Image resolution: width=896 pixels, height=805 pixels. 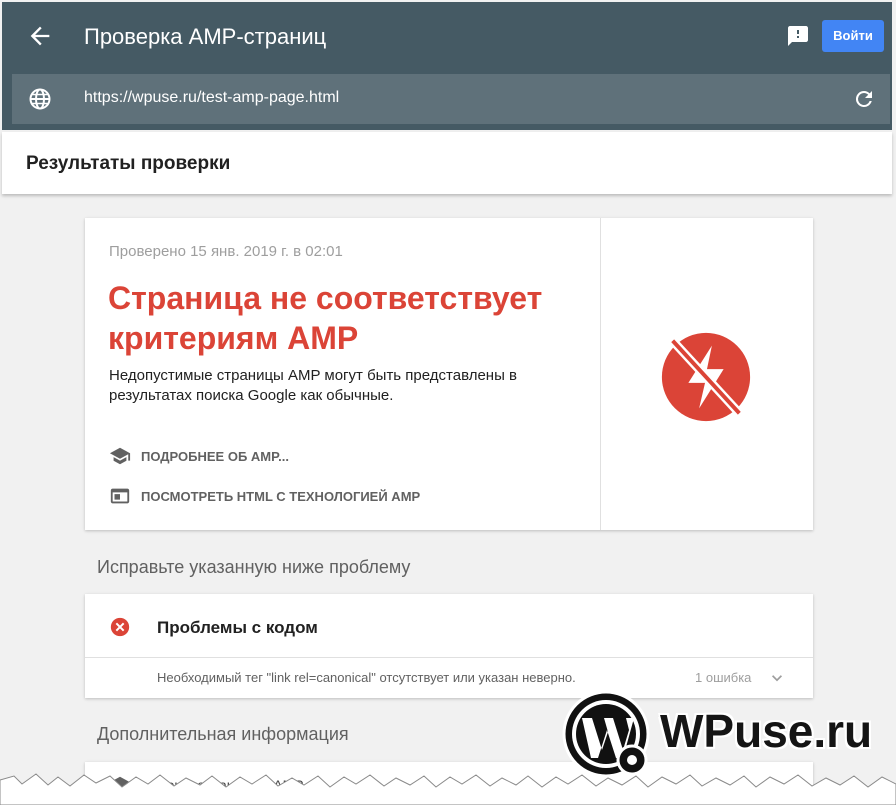 I want to click on reload-icon, so click(x=864, y=99).